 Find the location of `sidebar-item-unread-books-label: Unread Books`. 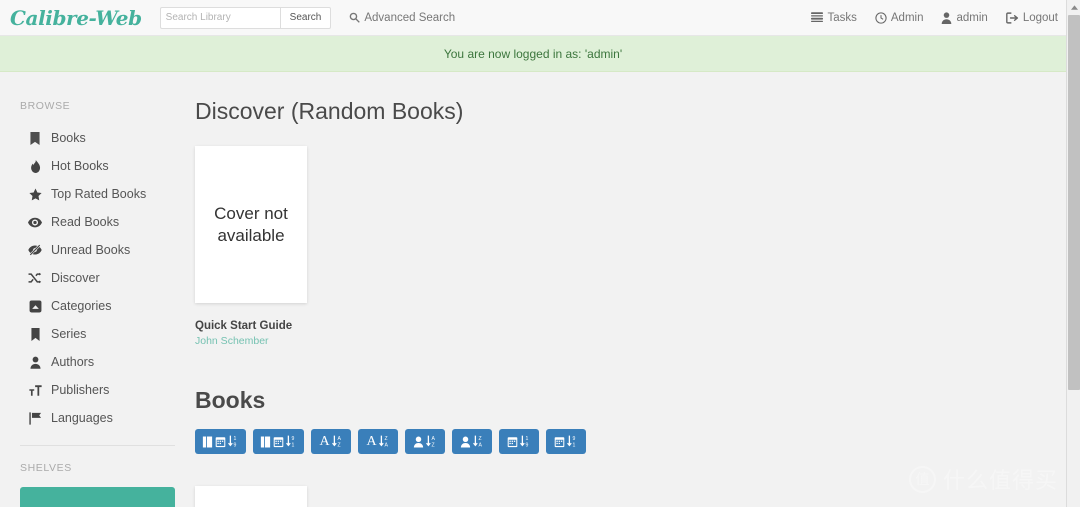

sidebar-item-unread-books-label: Unread Books is located at coordinates (91, 250).